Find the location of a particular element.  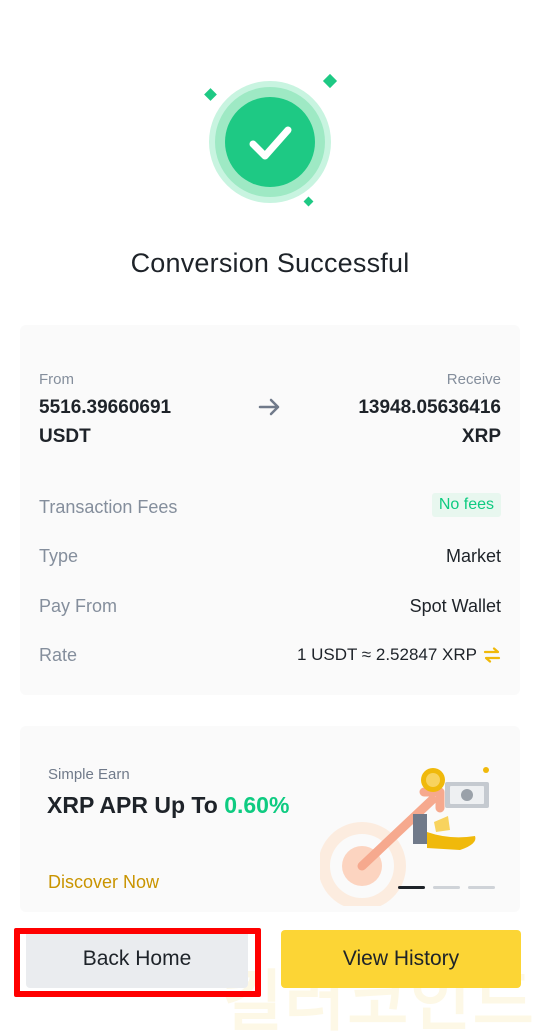

promo-title: XRP APR Up To 0.60% is located at coordinates (168, 805).